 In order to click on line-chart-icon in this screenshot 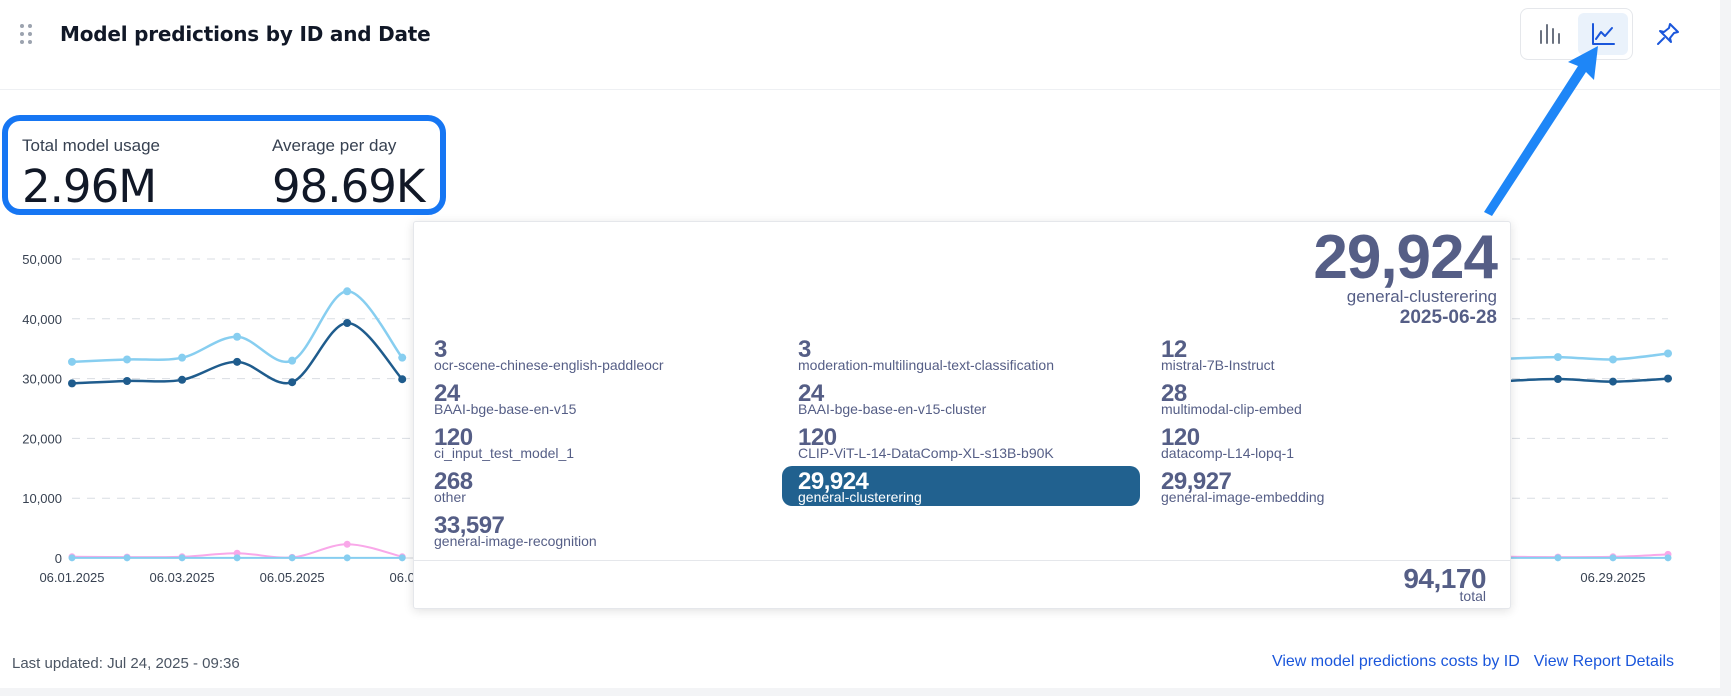, I will do `click(1603, 34)`.